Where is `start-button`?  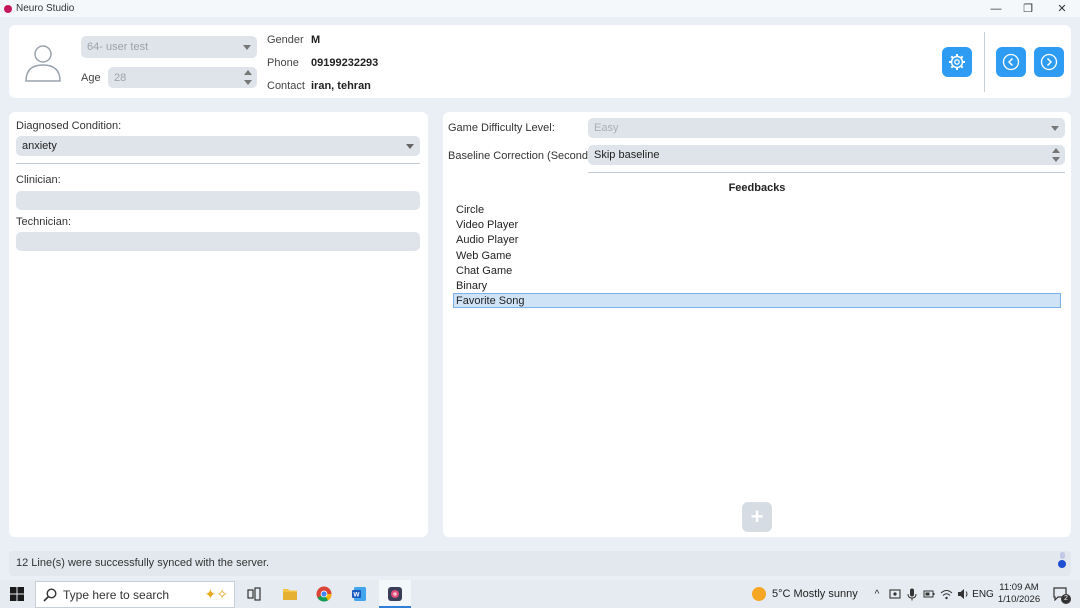
start-button is located at coordinates (17, 594).